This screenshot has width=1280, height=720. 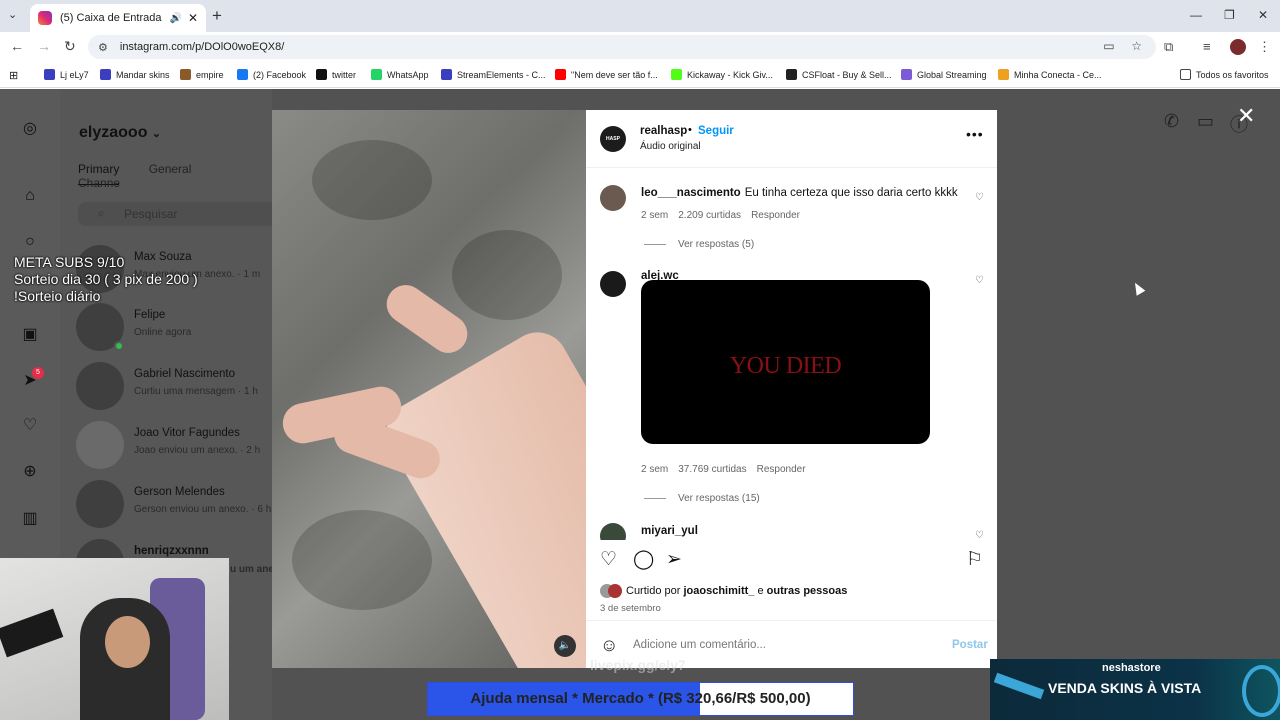 I want to click on bookmark-item: Global Streaming, so click(x=944, y=74).